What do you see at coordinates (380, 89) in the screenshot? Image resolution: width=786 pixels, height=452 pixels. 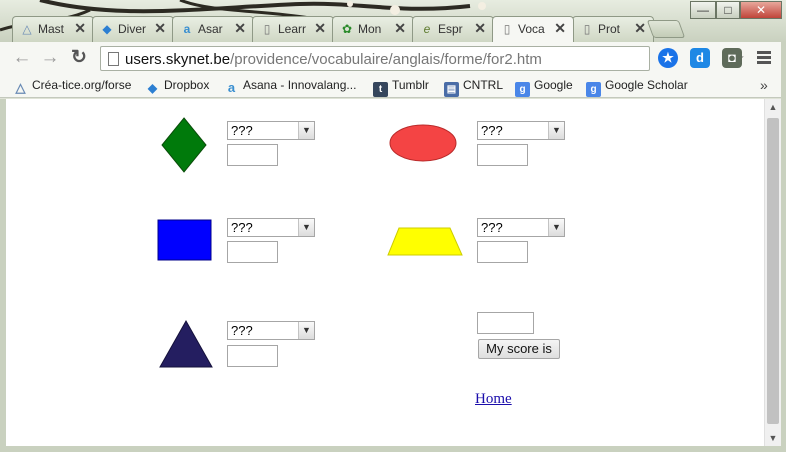 I see `tumblr-icon: t` at bounding box center [380, 89].